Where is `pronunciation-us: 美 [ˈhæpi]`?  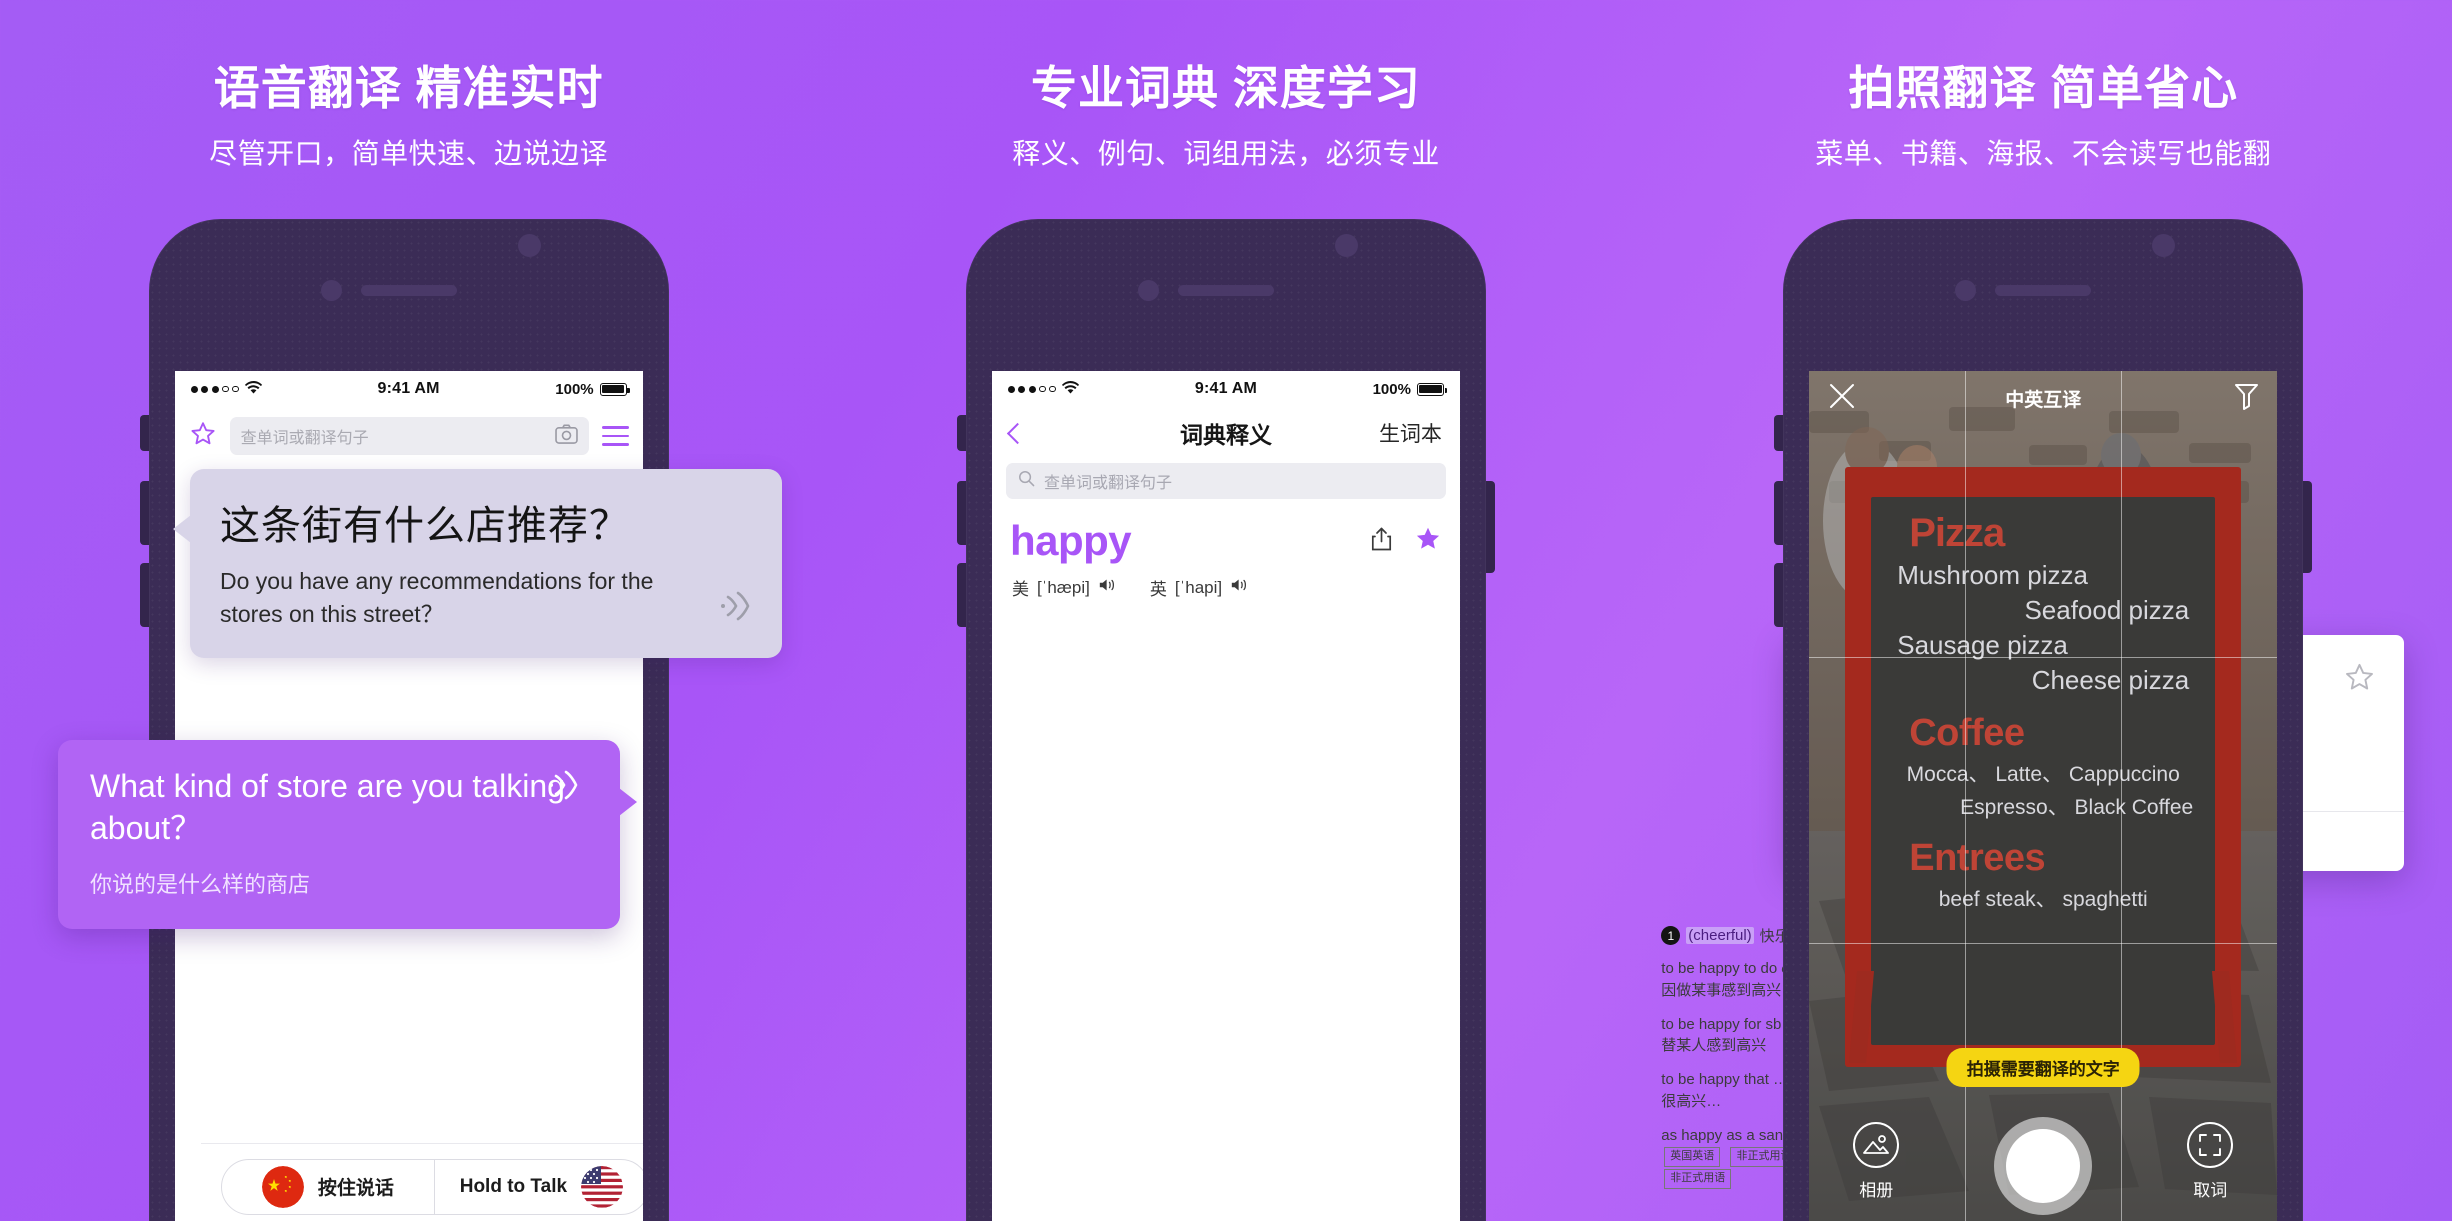
pronunciation-us: 美 [ˈhæpi] is located at coordinates (1065, 587).